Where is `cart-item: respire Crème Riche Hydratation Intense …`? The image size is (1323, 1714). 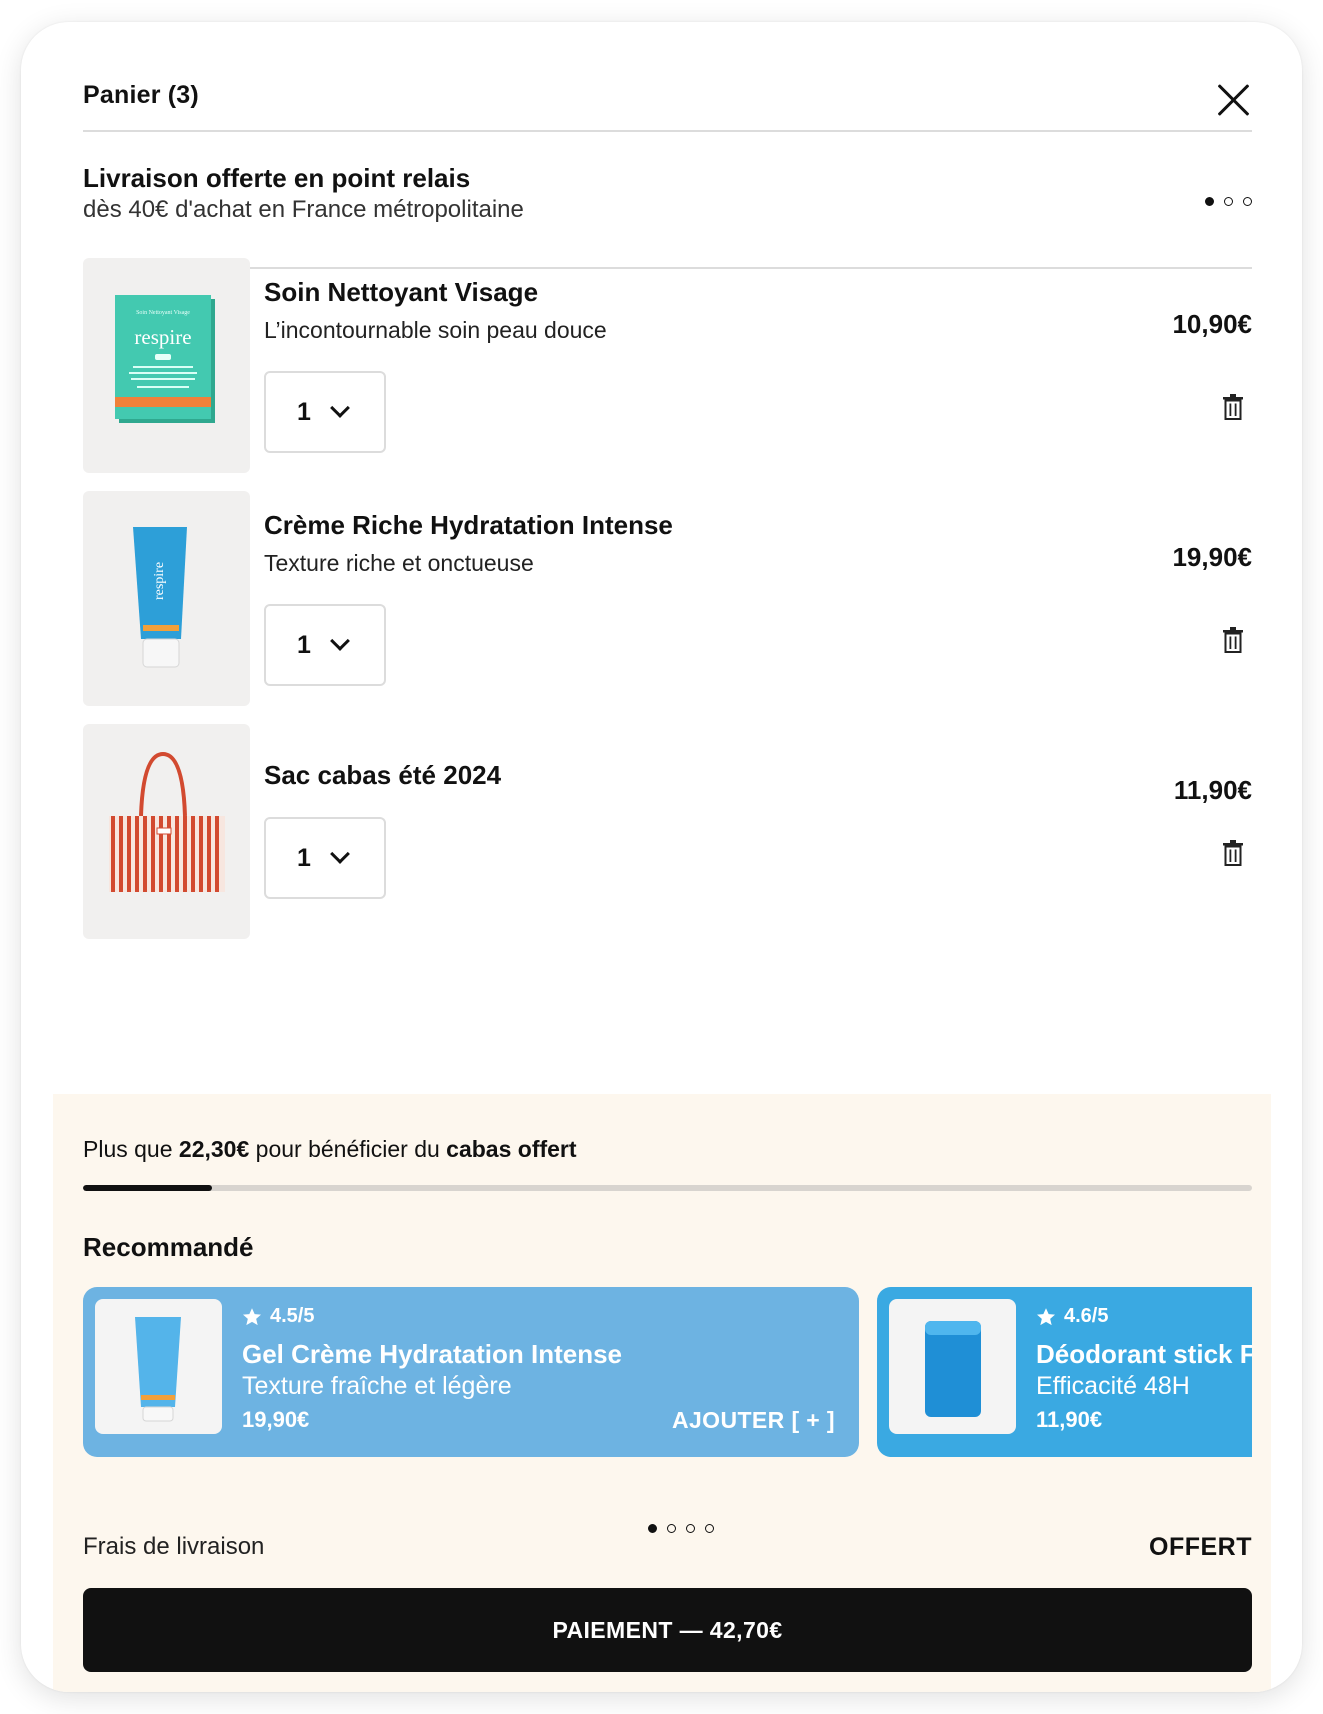
cart-item: respire Crème Riche Hydratation Intense … is located at coordinates (667, 598).